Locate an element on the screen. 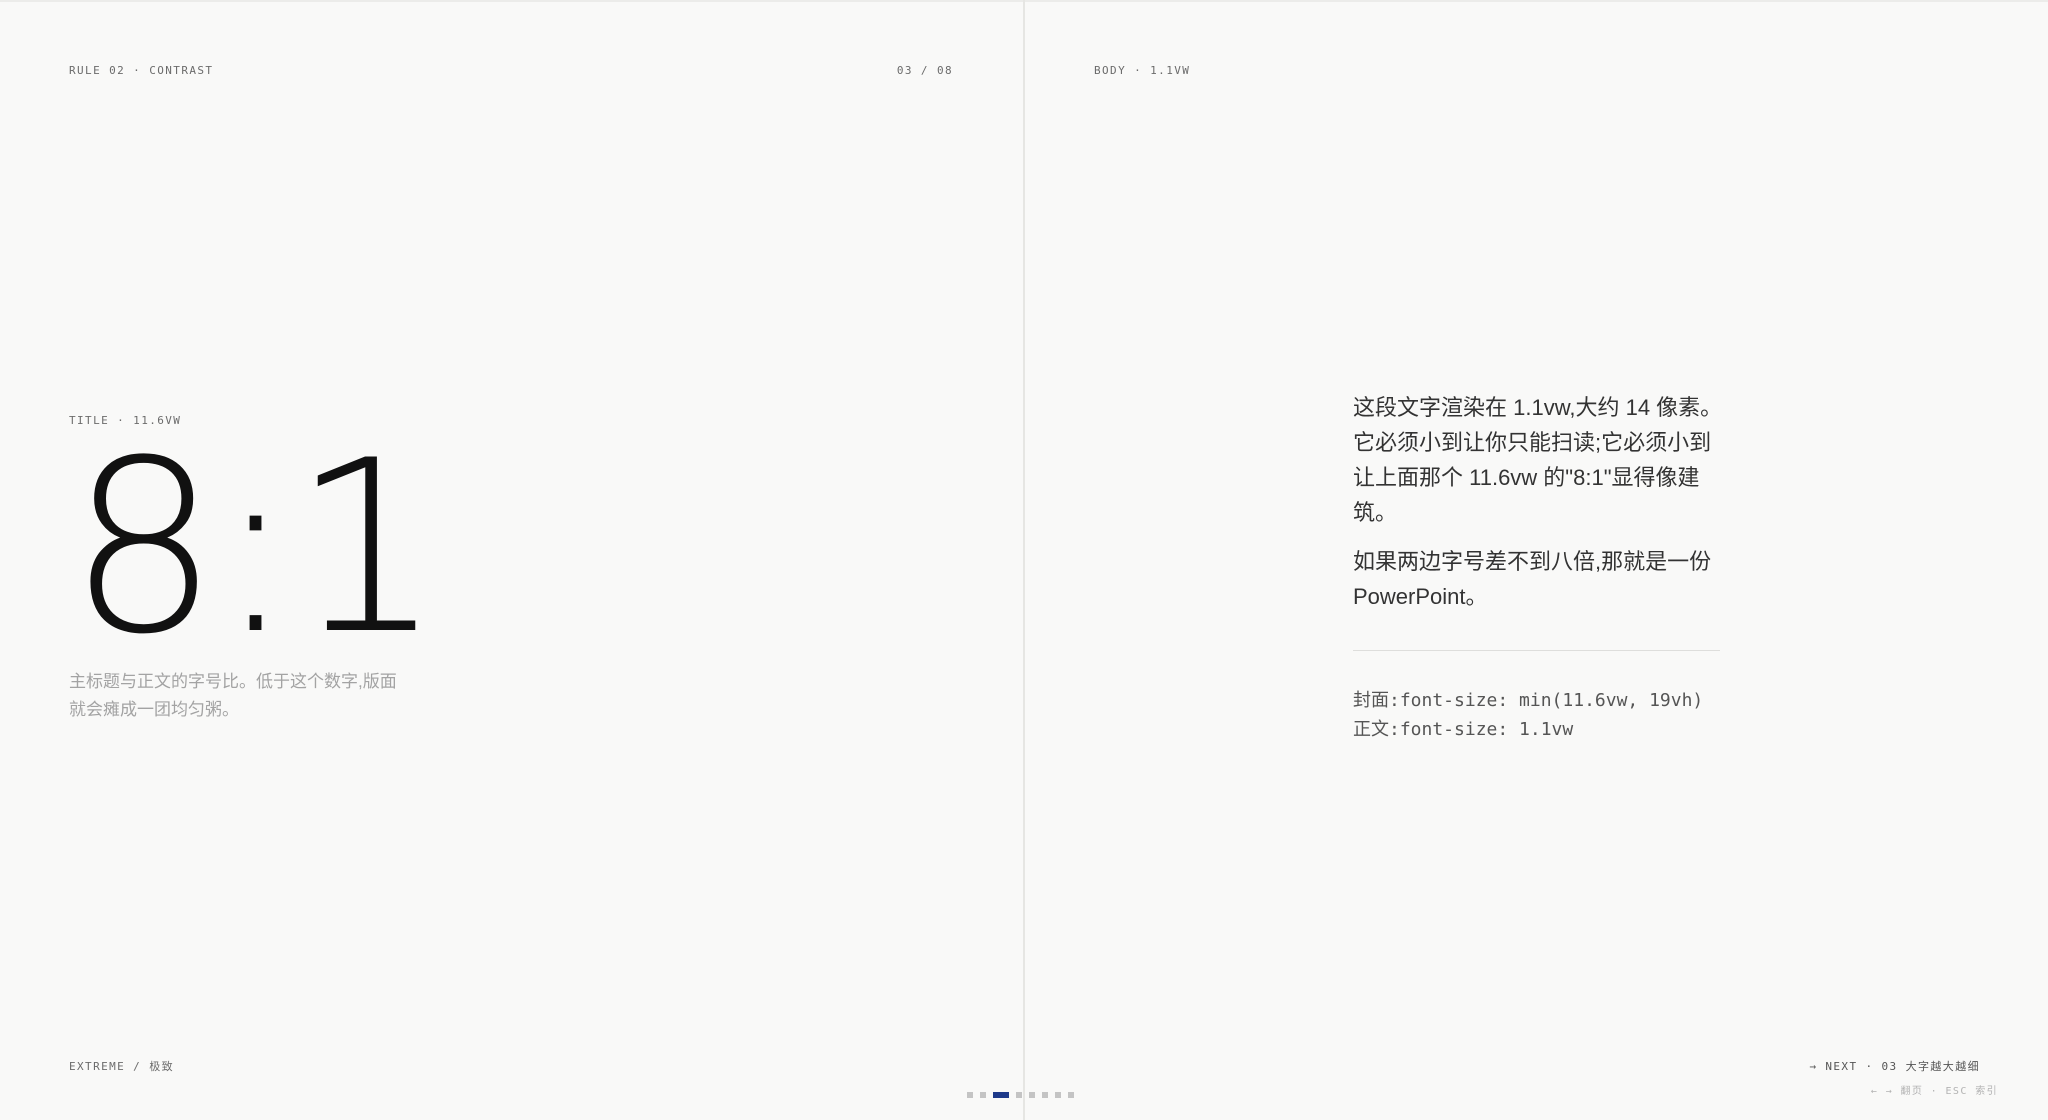 This screenshot has height=1120, width=2048. ratio-caption: 主标题与正文的字号比。低于这个数字,版面就会瘫成一团均匀粥。 is located at coordinates (233, 695).